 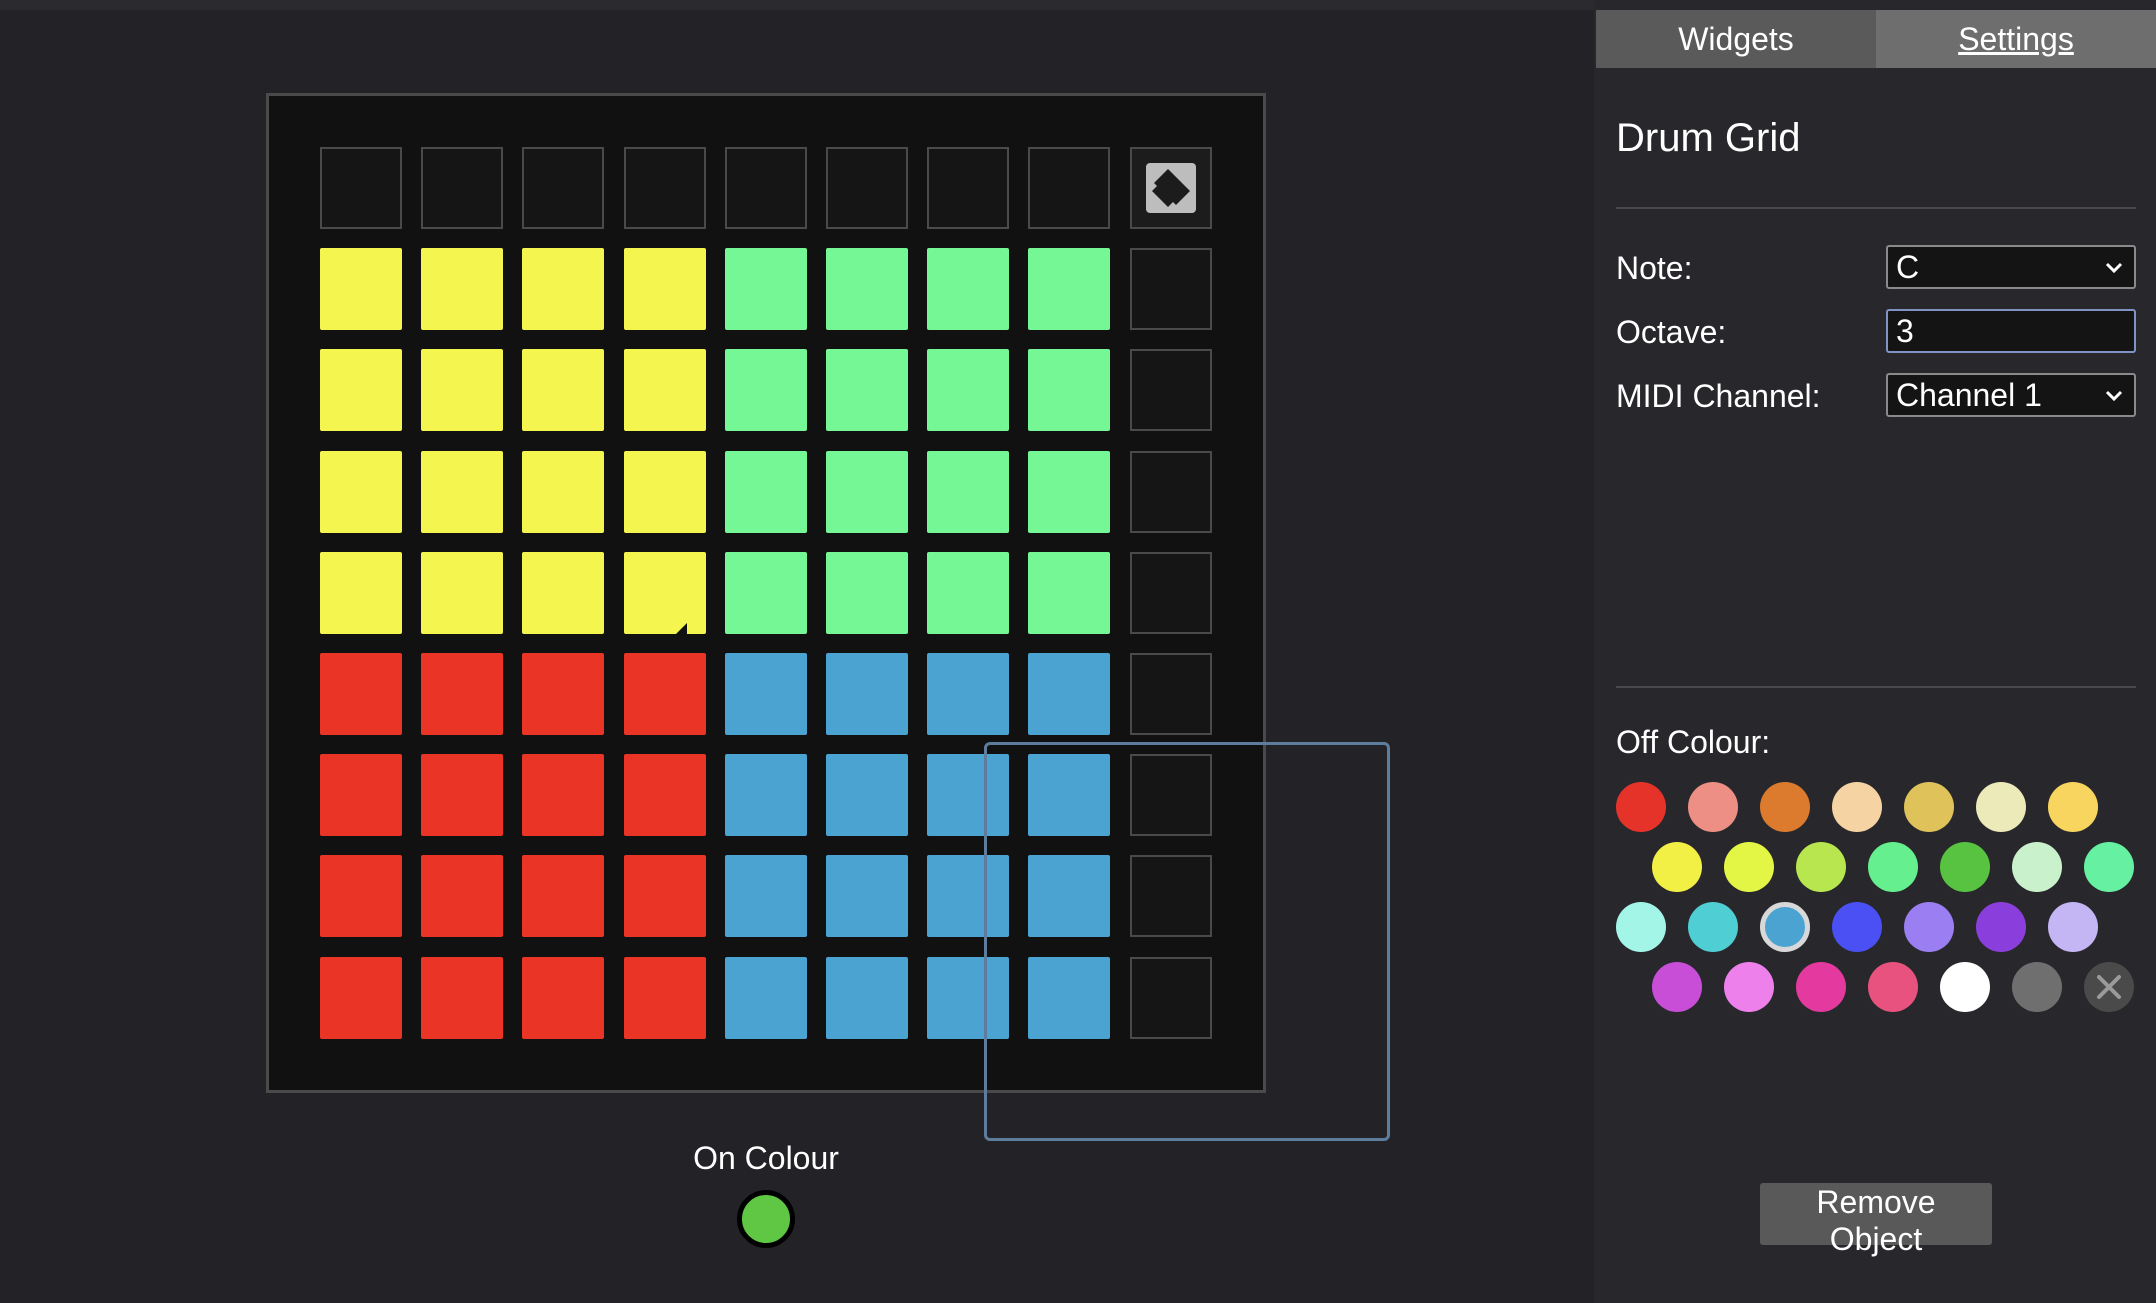 I want to click on midi-channel-select: Channel 1, so click(x=2011, y=395).